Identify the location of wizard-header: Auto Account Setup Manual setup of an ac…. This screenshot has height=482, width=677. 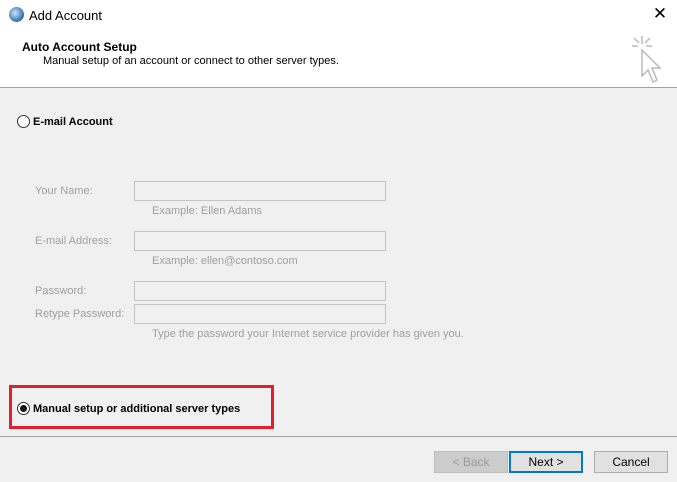
(338, 59).